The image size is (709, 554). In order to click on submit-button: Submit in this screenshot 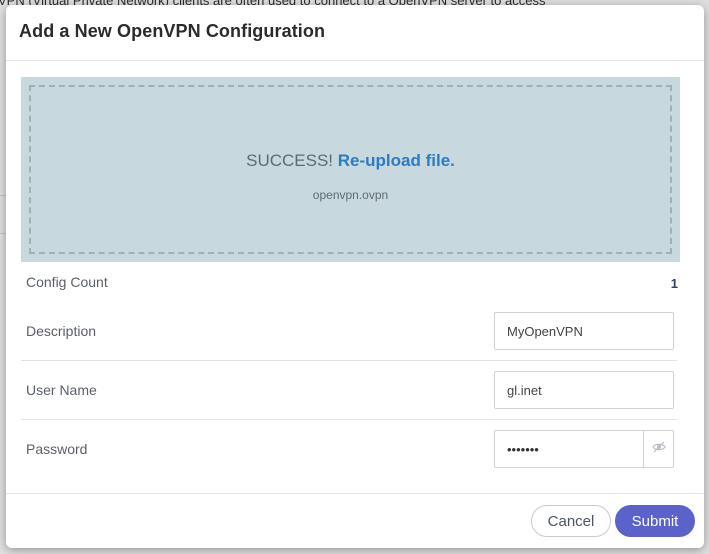, I will do `click(655, 521)`.